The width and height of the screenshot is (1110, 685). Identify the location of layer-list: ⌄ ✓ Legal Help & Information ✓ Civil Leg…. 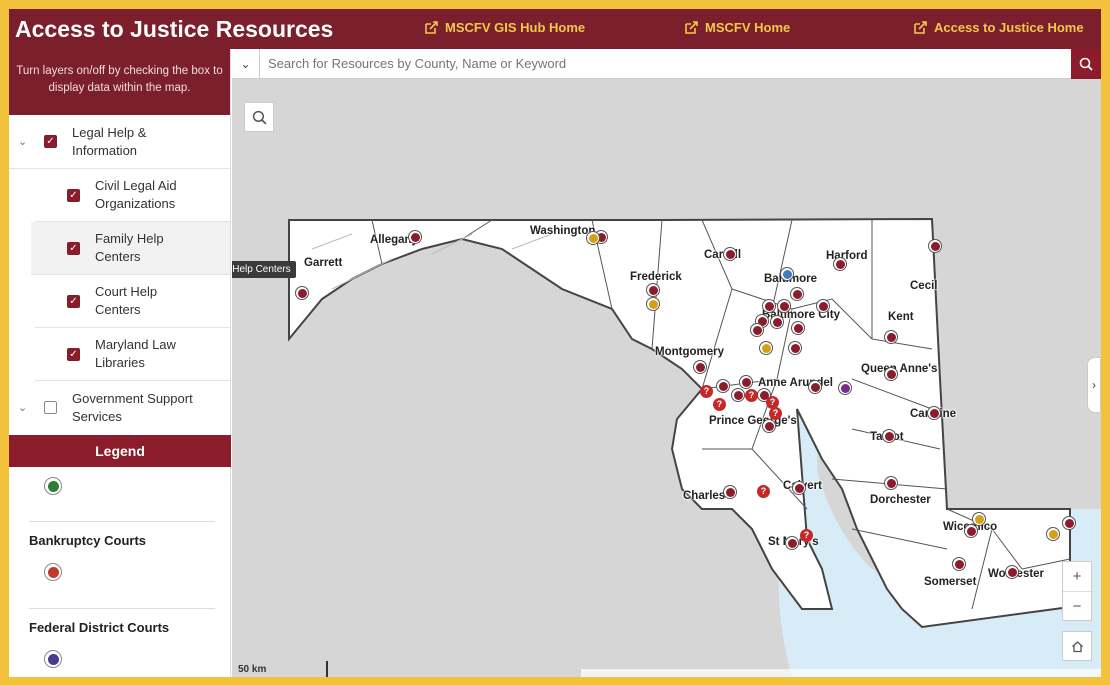
(119, 275).